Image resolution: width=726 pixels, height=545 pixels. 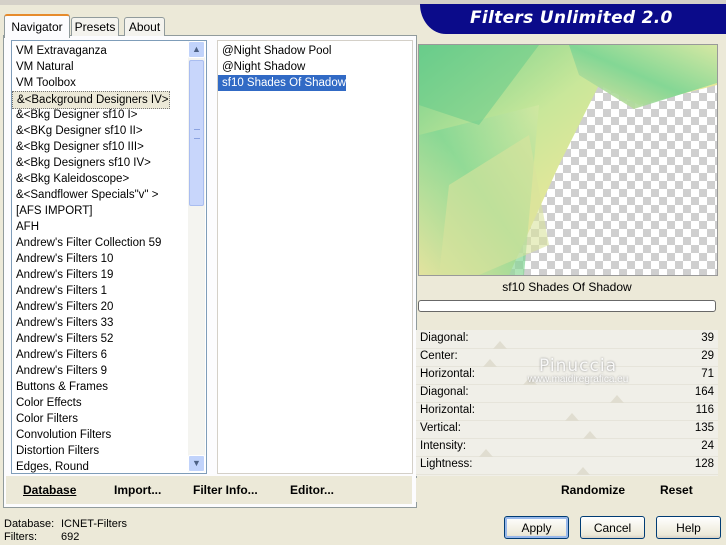 What do you see at coordinates (44, 83) in the screenshot?
I see `category-item: VM Toolbox` at bounding box center [44, 83].